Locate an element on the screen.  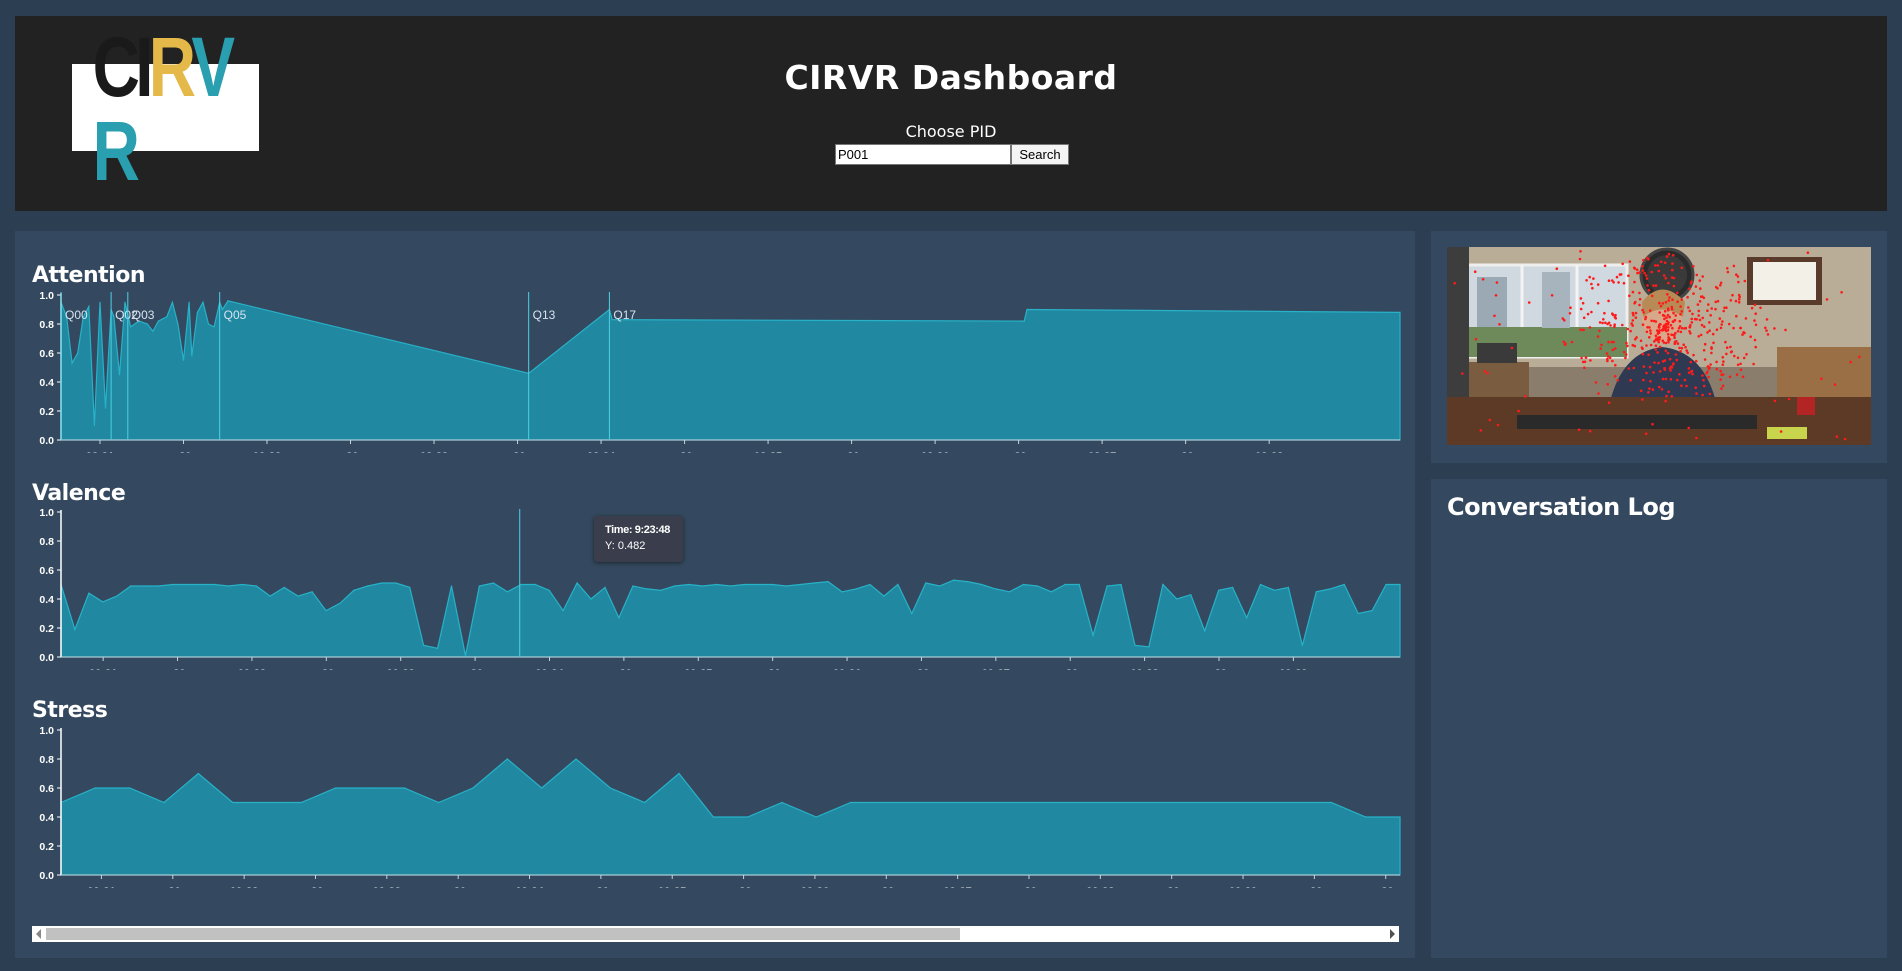
scroll-right-arrow-icon is located at coordinates (1392, 934).